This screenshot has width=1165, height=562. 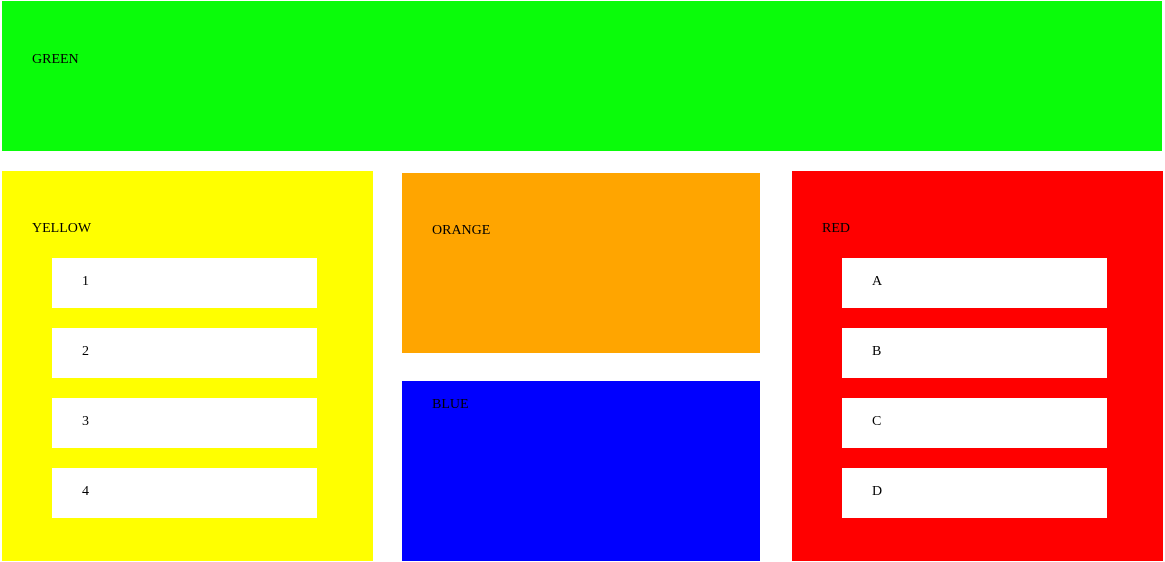 I want to click on blue-panel: BLUE, so click(x=581, y=471).